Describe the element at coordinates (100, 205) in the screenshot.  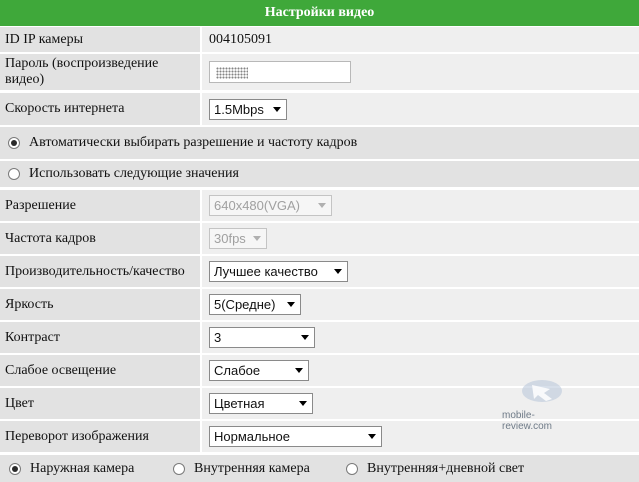
I see `resolution-label: Разрешение` at that location.